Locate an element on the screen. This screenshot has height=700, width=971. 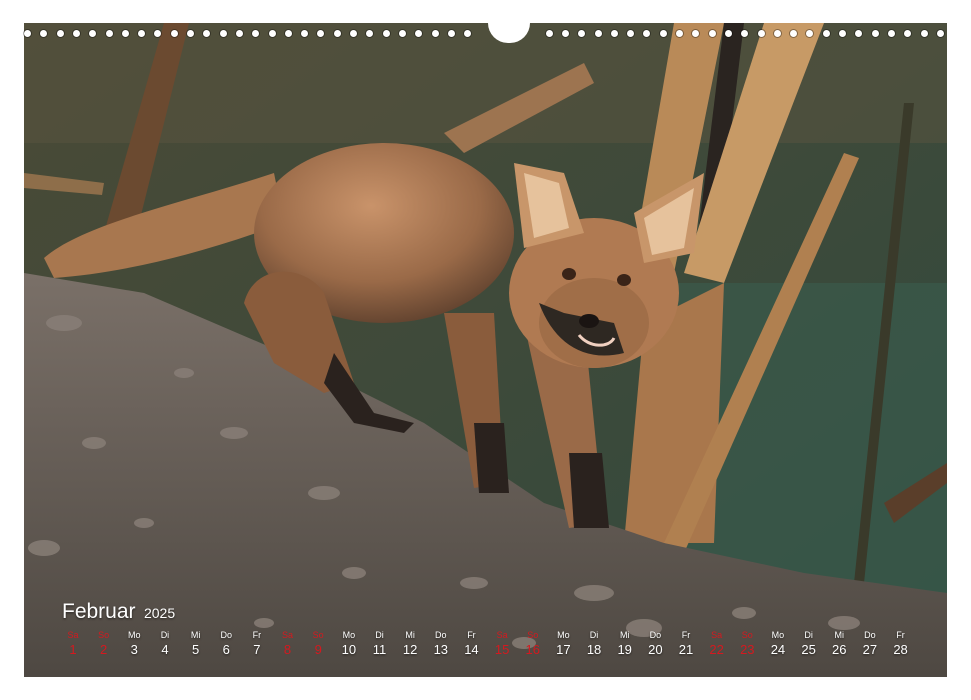
day-number: 25 is located at coordinates (808, 649).